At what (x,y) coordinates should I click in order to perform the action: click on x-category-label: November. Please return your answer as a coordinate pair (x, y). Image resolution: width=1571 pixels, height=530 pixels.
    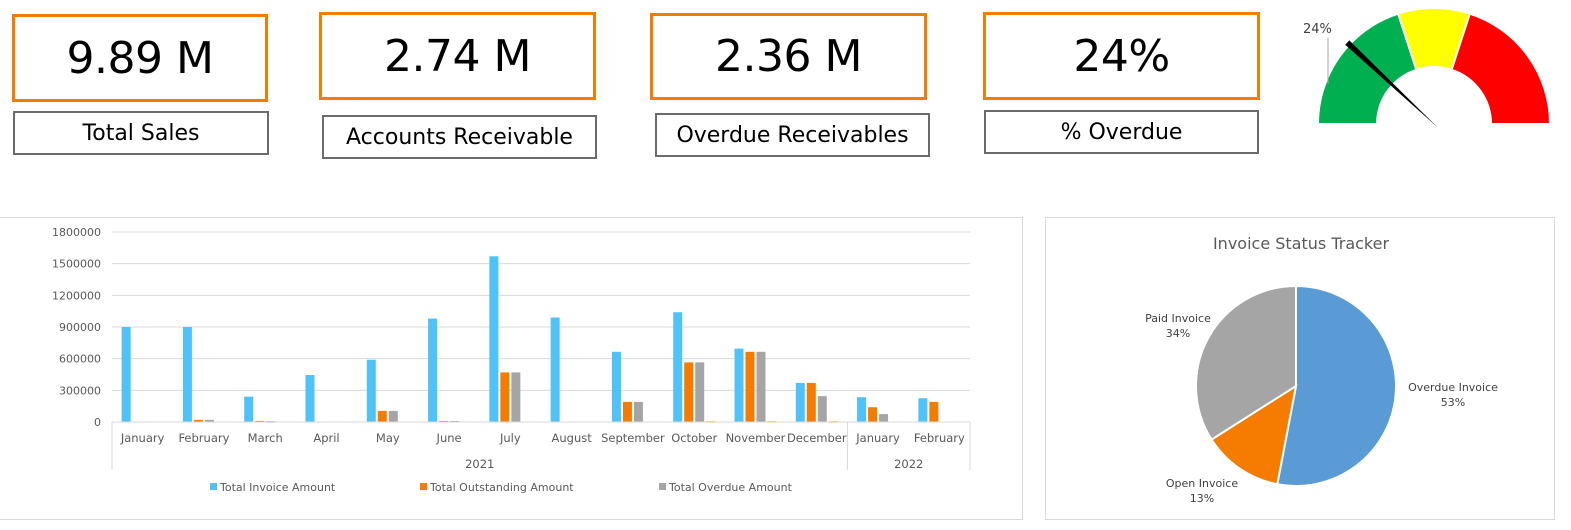
    Looking at the image, I should click on (756, 438).